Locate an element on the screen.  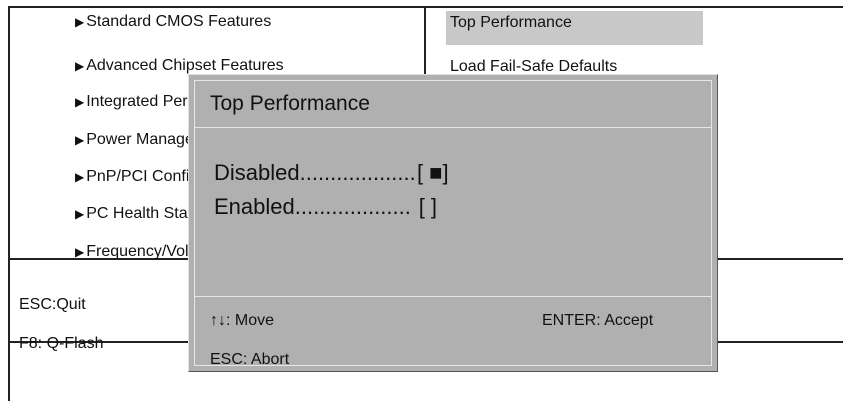
dialog-footer-divider is located at coordinates (453, 296).